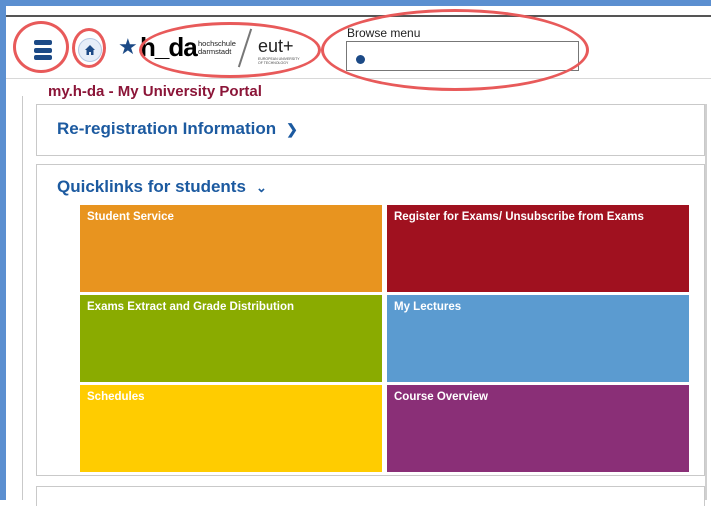 Image resolution: width=711 pixels, height=506 pixels. What do you see at coordinates (292, 129) in the screenshot?
I see `chevron-right-icon: ❯` at bounding box center [292, 129].